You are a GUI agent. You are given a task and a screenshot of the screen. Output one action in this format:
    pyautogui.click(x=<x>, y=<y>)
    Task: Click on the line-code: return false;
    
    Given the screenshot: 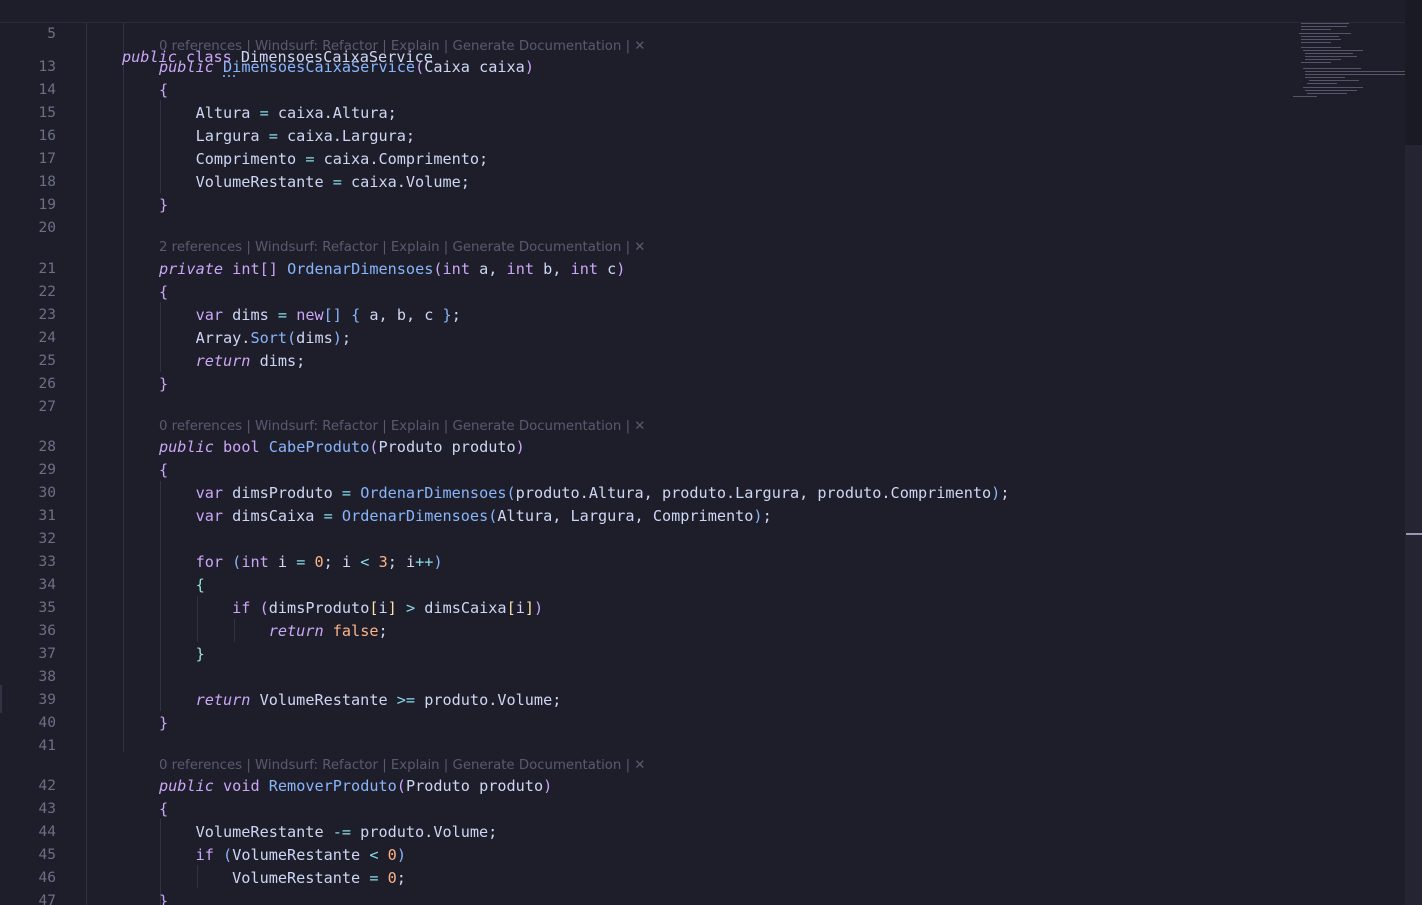 What is the action you would take?
    pyautogui.click(x=273, y=631)
    